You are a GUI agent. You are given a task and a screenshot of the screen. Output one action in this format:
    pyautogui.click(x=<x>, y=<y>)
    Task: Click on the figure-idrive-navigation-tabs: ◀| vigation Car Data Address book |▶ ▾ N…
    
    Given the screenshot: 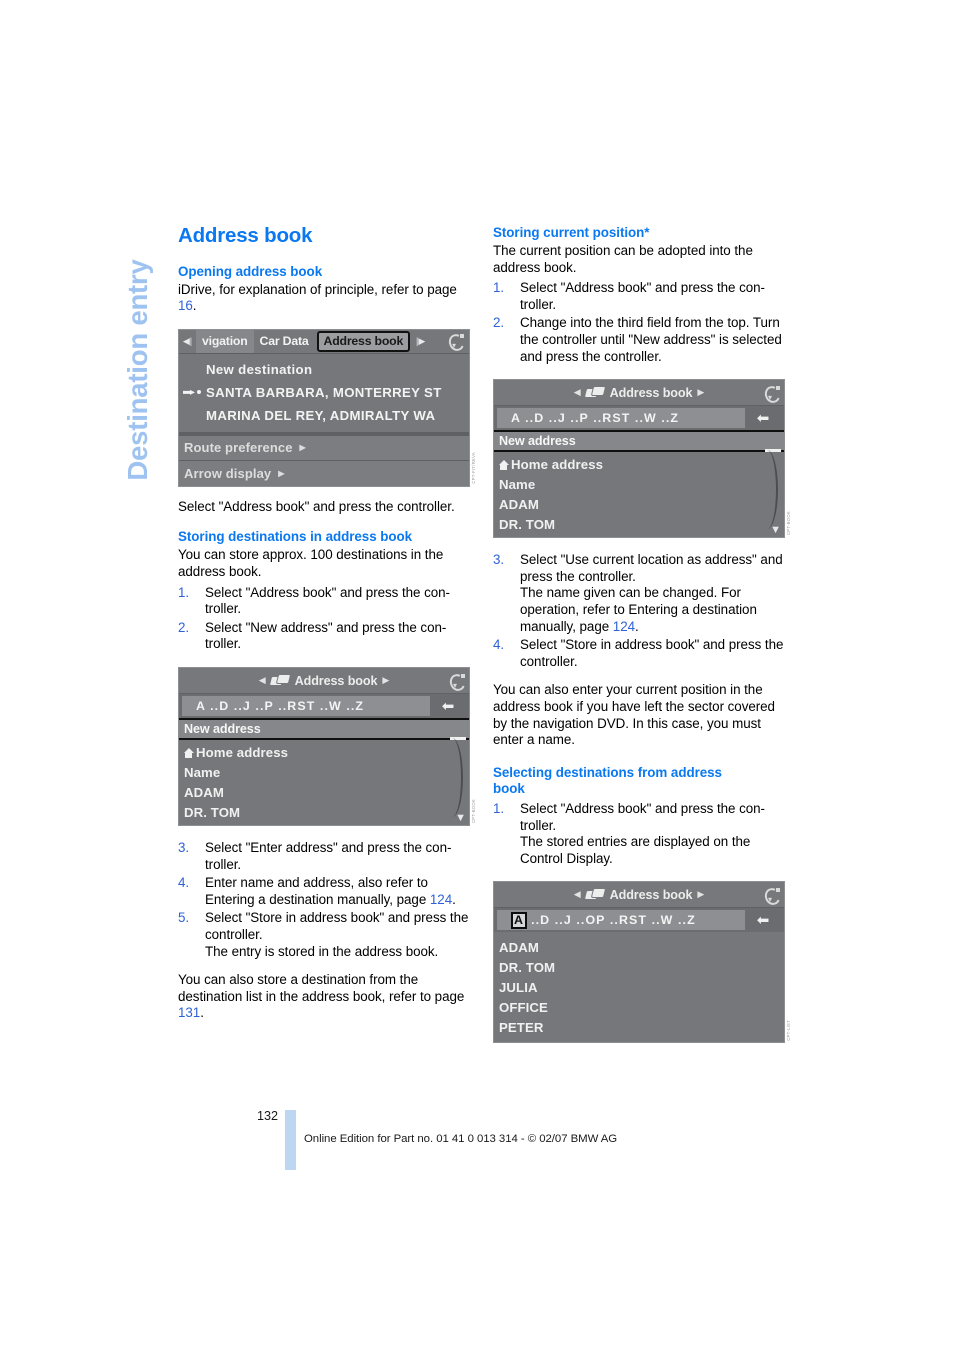 What is the action you would take?
    pyautogui.click(x=327, y=407)
    